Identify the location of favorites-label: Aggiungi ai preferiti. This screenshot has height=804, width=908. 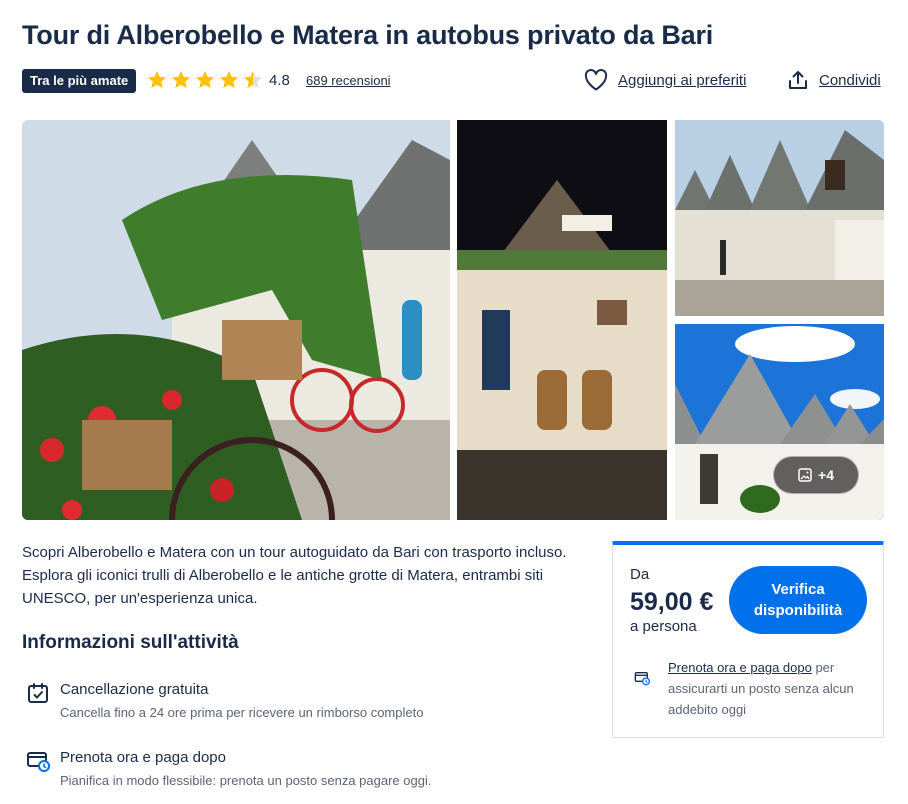
(682, 80).